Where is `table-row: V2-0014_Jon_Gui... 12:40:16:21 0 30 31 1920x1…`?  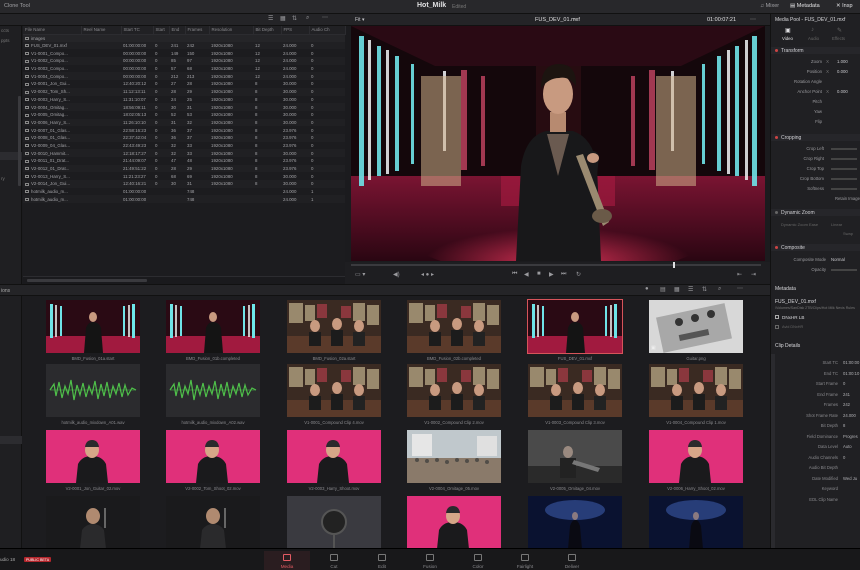 table-row: V2-0014_Jon_Gui... 12:40:16:21 0 30 31 1920x1… is located at coordinates (184, 184).